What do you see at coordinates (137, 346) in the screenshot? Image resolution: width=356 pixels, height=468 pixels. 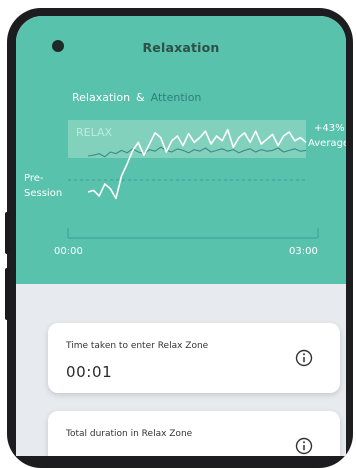 I see `card-label: Time taken to enter Relax Zone` at bounding box center [137, 346].